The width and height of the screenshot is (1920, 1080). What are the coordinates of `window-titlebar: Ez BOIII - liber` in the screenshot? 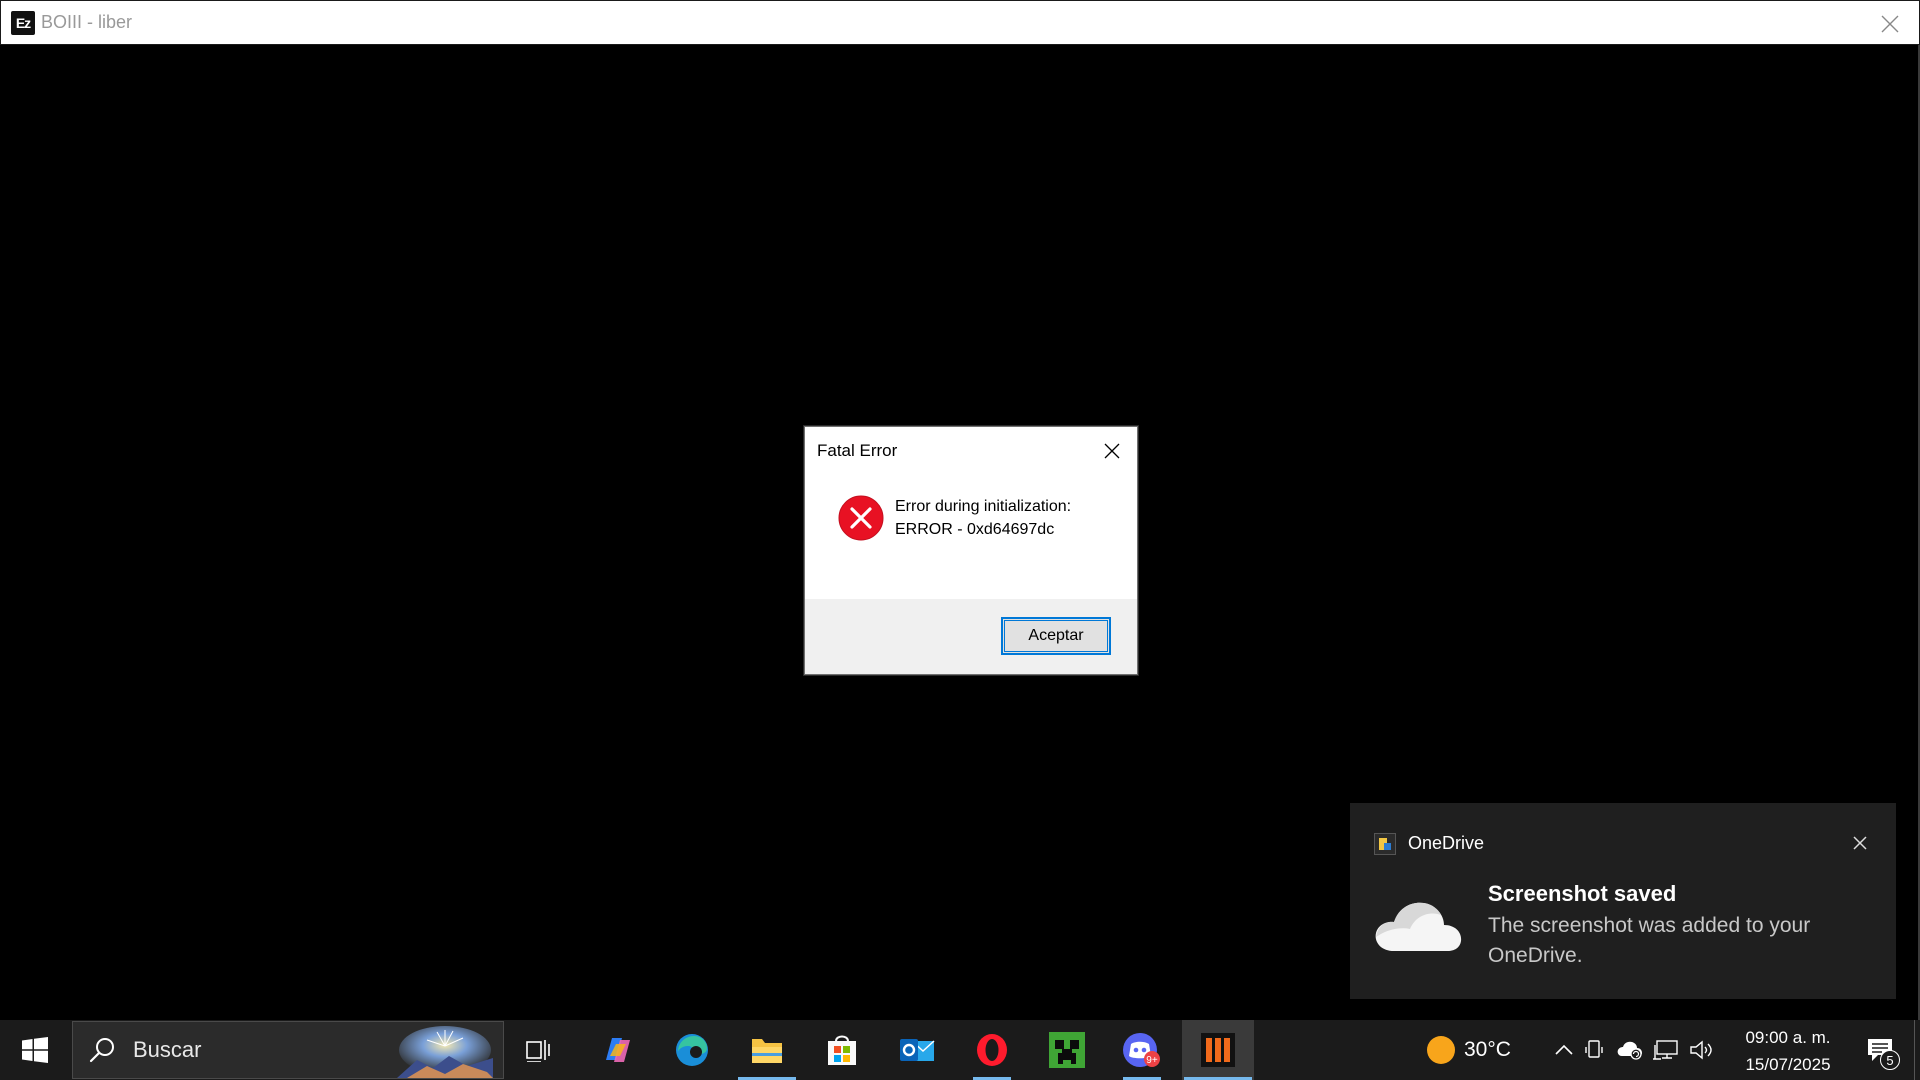 It's located at (960, 22).